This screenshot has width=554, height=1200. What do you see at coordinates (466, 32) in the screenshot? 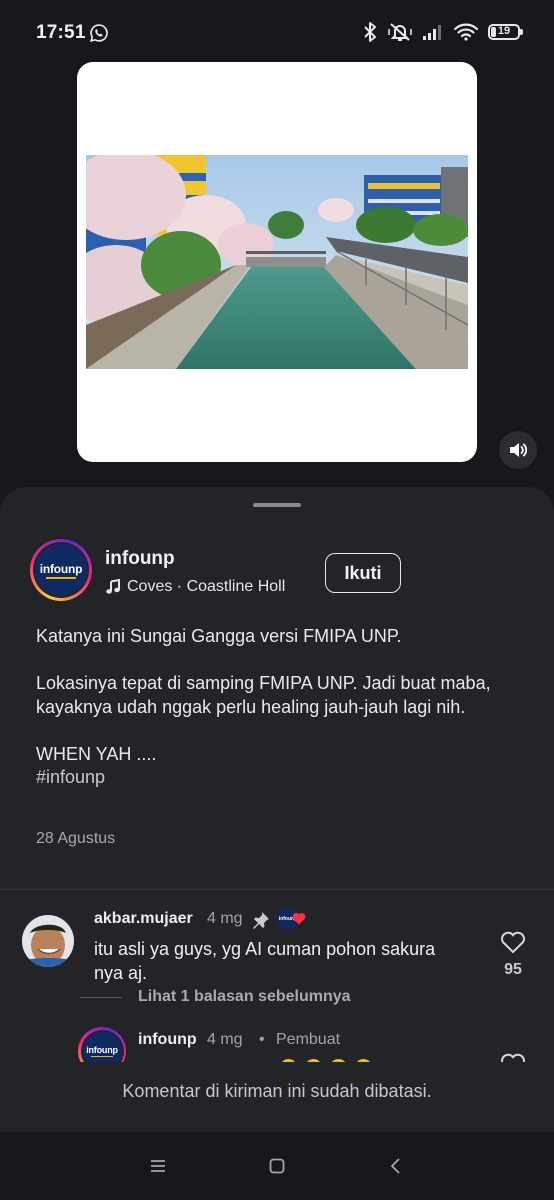
I see `wifi-icon` at bounding box center [466, 32].